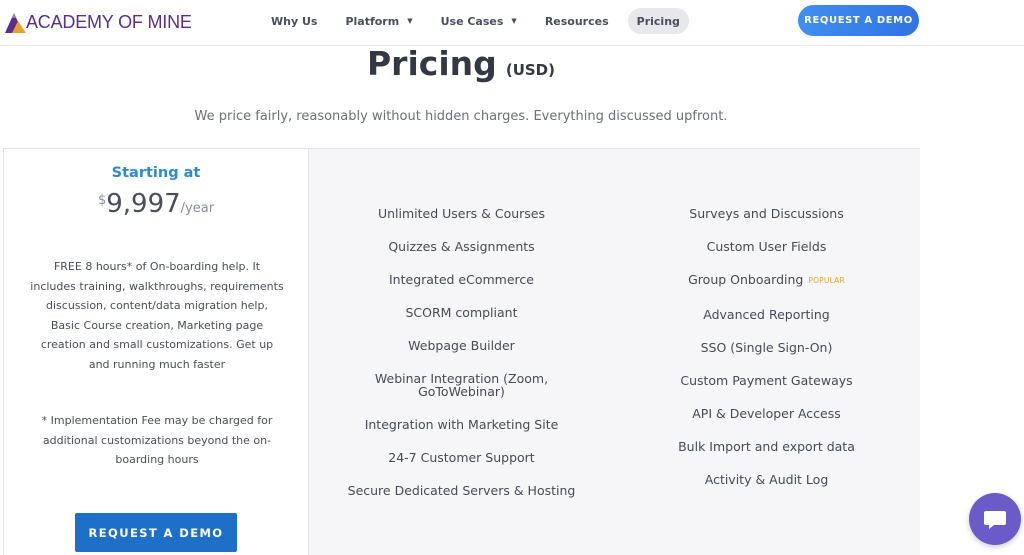 The width and height of the screenshot is (1024, 555). What do you see at coordinates (746, 279) in the screenshot?
I see `feature-item-label: Group Onboarding` at bounding box center [746, 279].